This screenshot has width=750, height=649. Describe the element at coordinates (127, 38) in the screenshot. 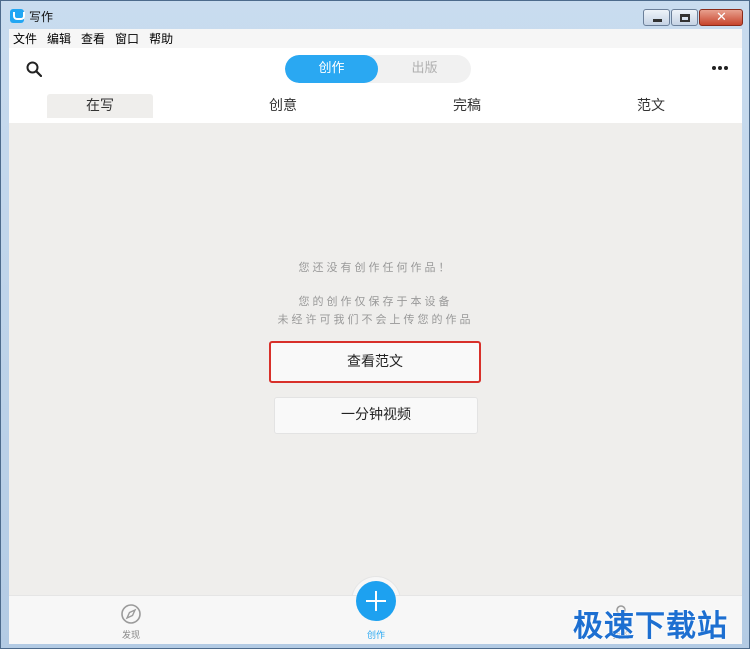

I see `menu-window: 窗口` at that location.